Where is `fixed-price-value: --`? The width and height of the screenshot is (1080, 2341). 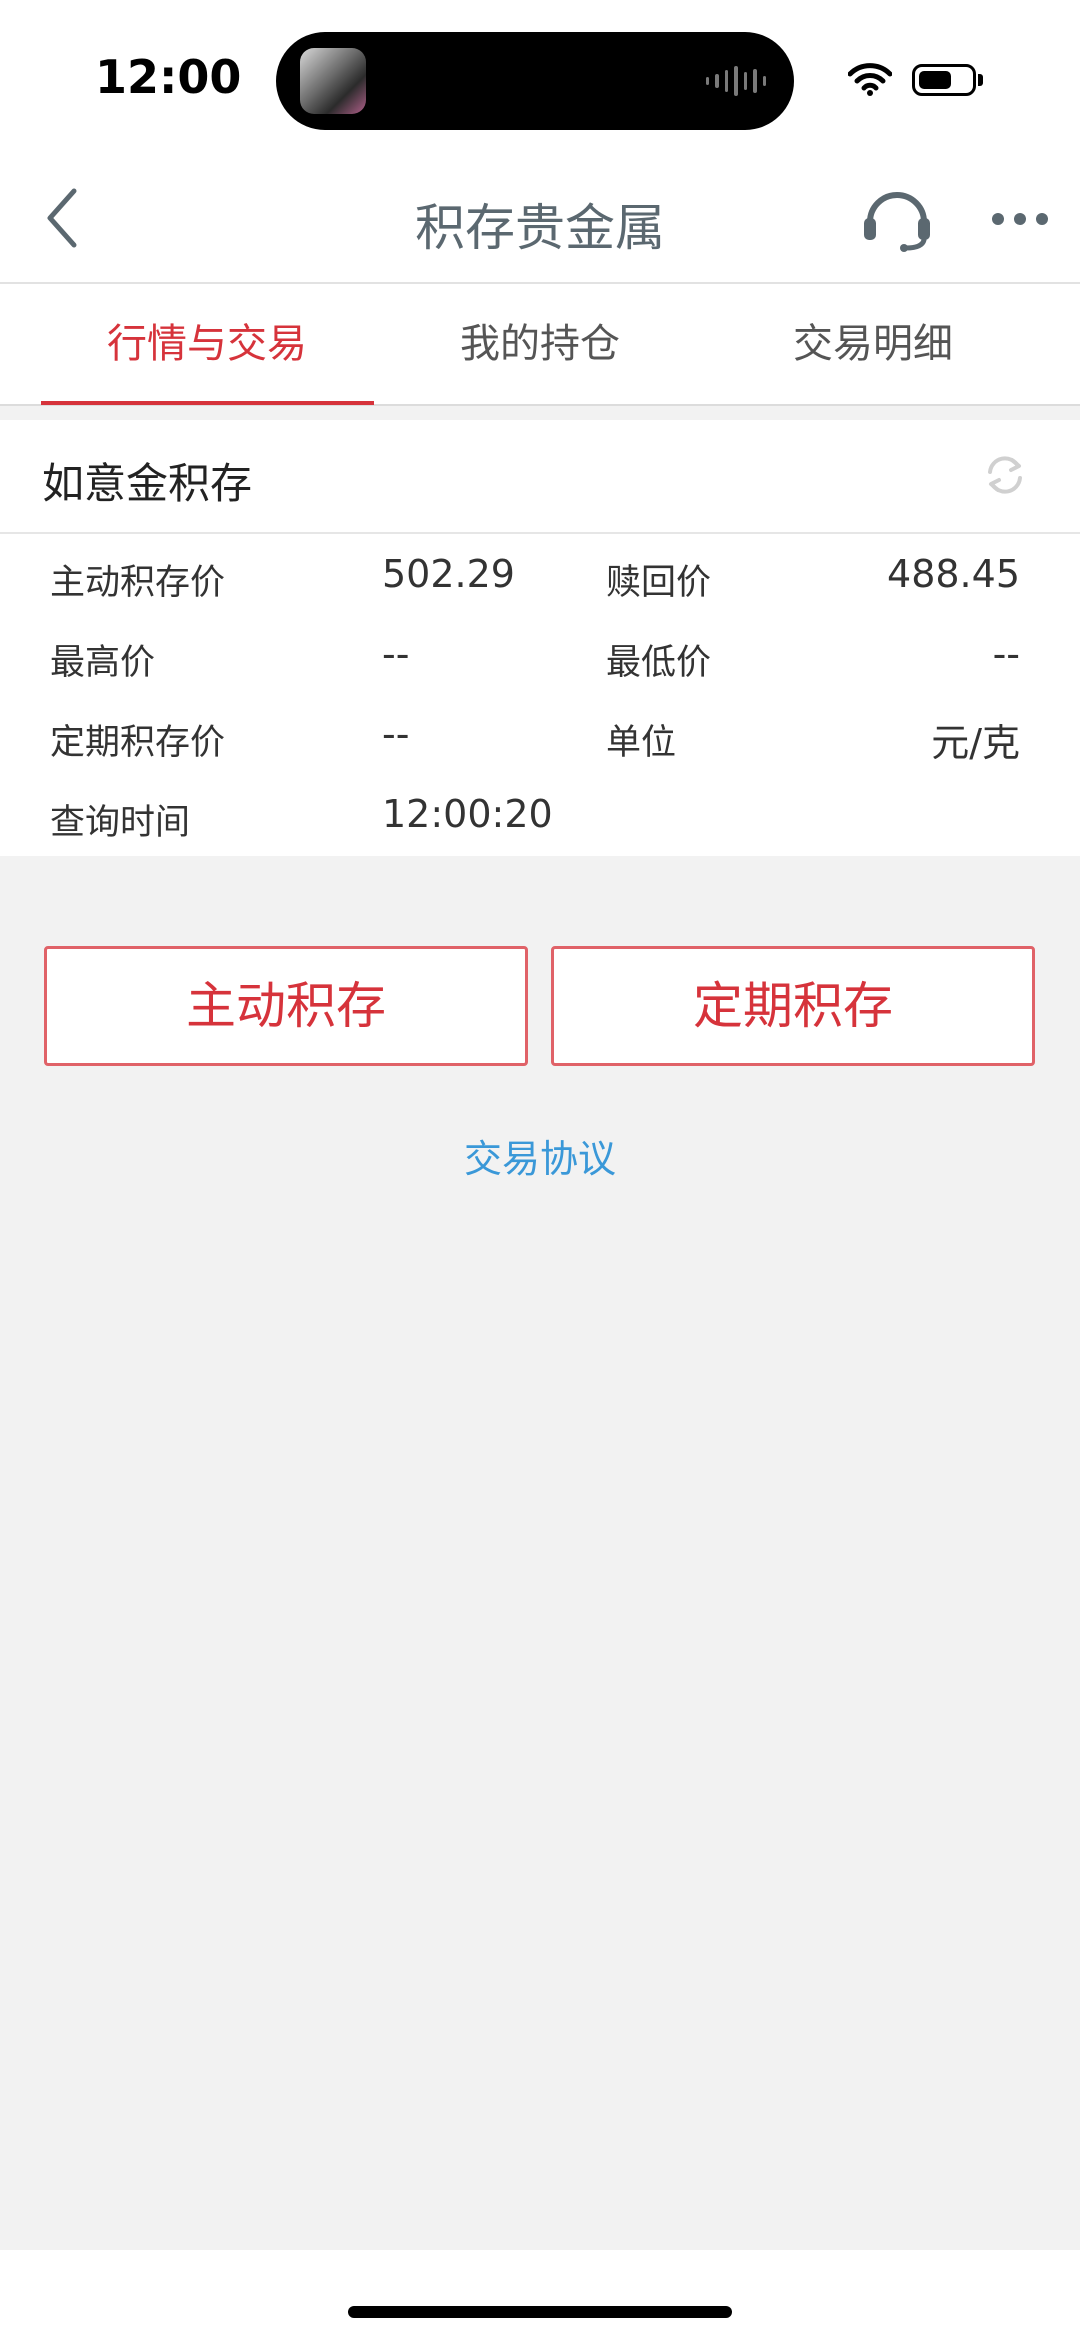 fixed-price-value: -- is located at coordinates (396, 734).